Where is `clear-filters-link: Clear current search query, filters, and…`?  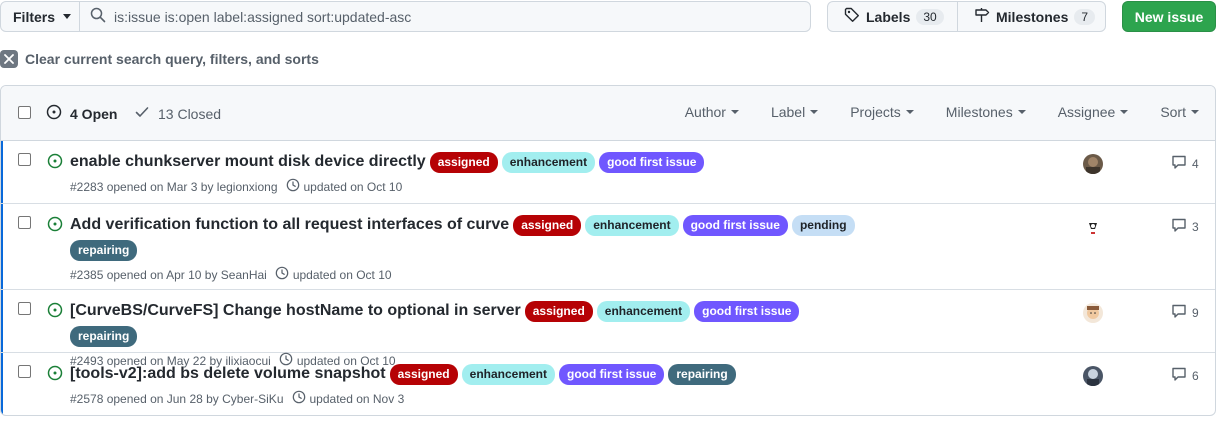 clear-filters-link: Clear current search query, filters, and… is located at coordinates (159, 59).